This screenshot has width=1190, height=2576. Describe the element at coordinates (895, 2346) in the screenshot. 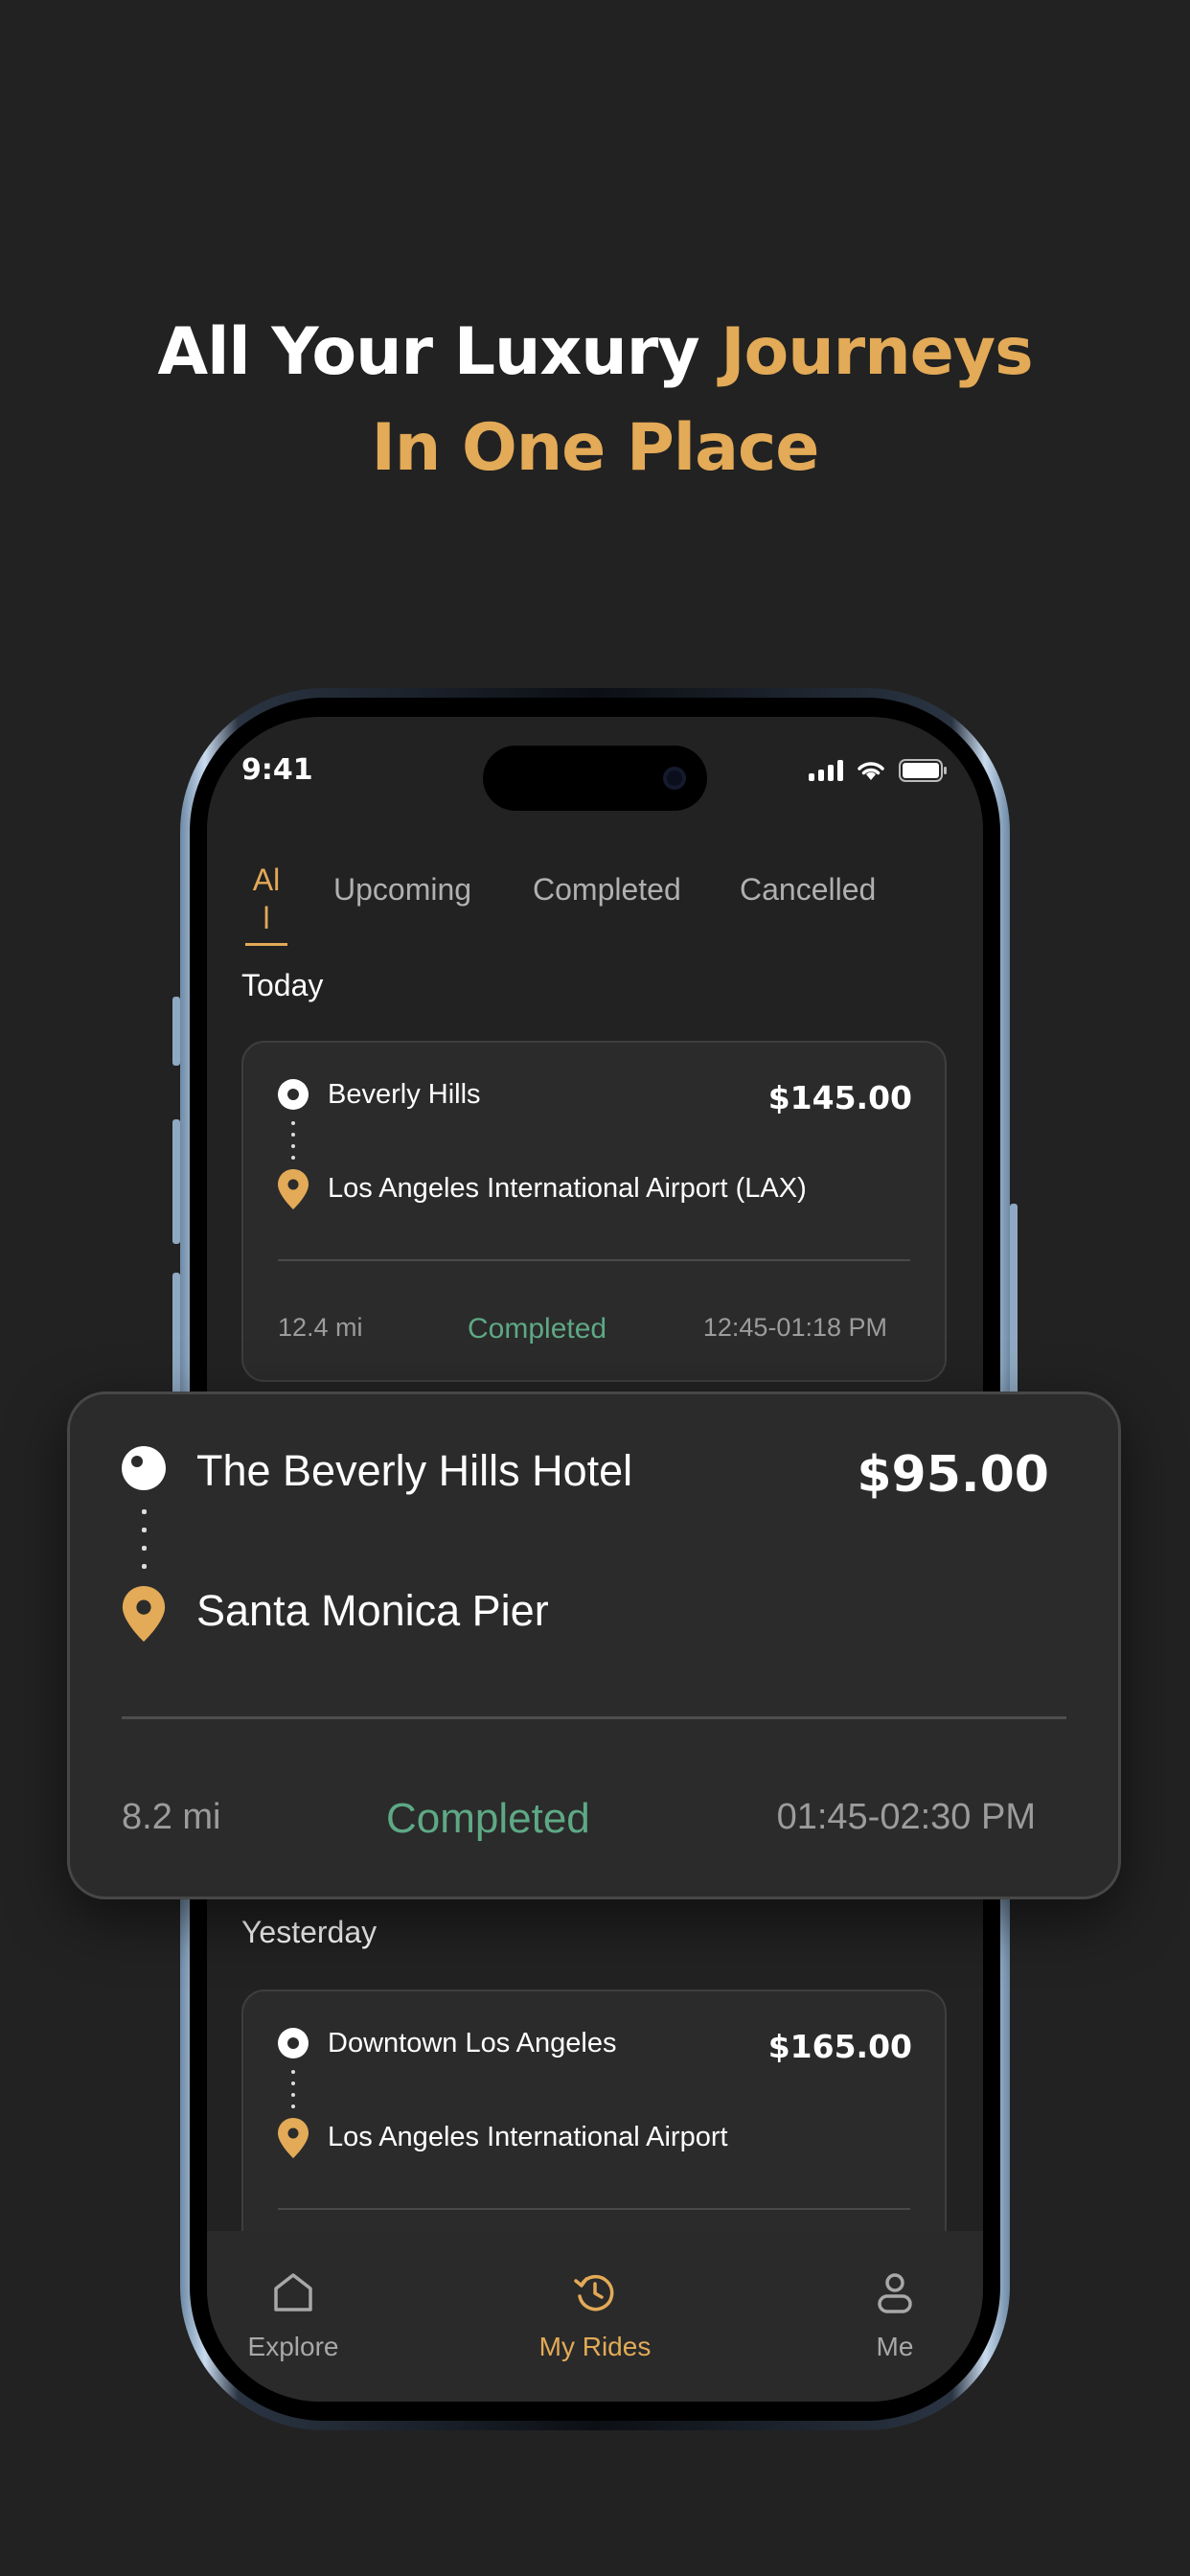

I see `nav-me-label: Me` at that location.